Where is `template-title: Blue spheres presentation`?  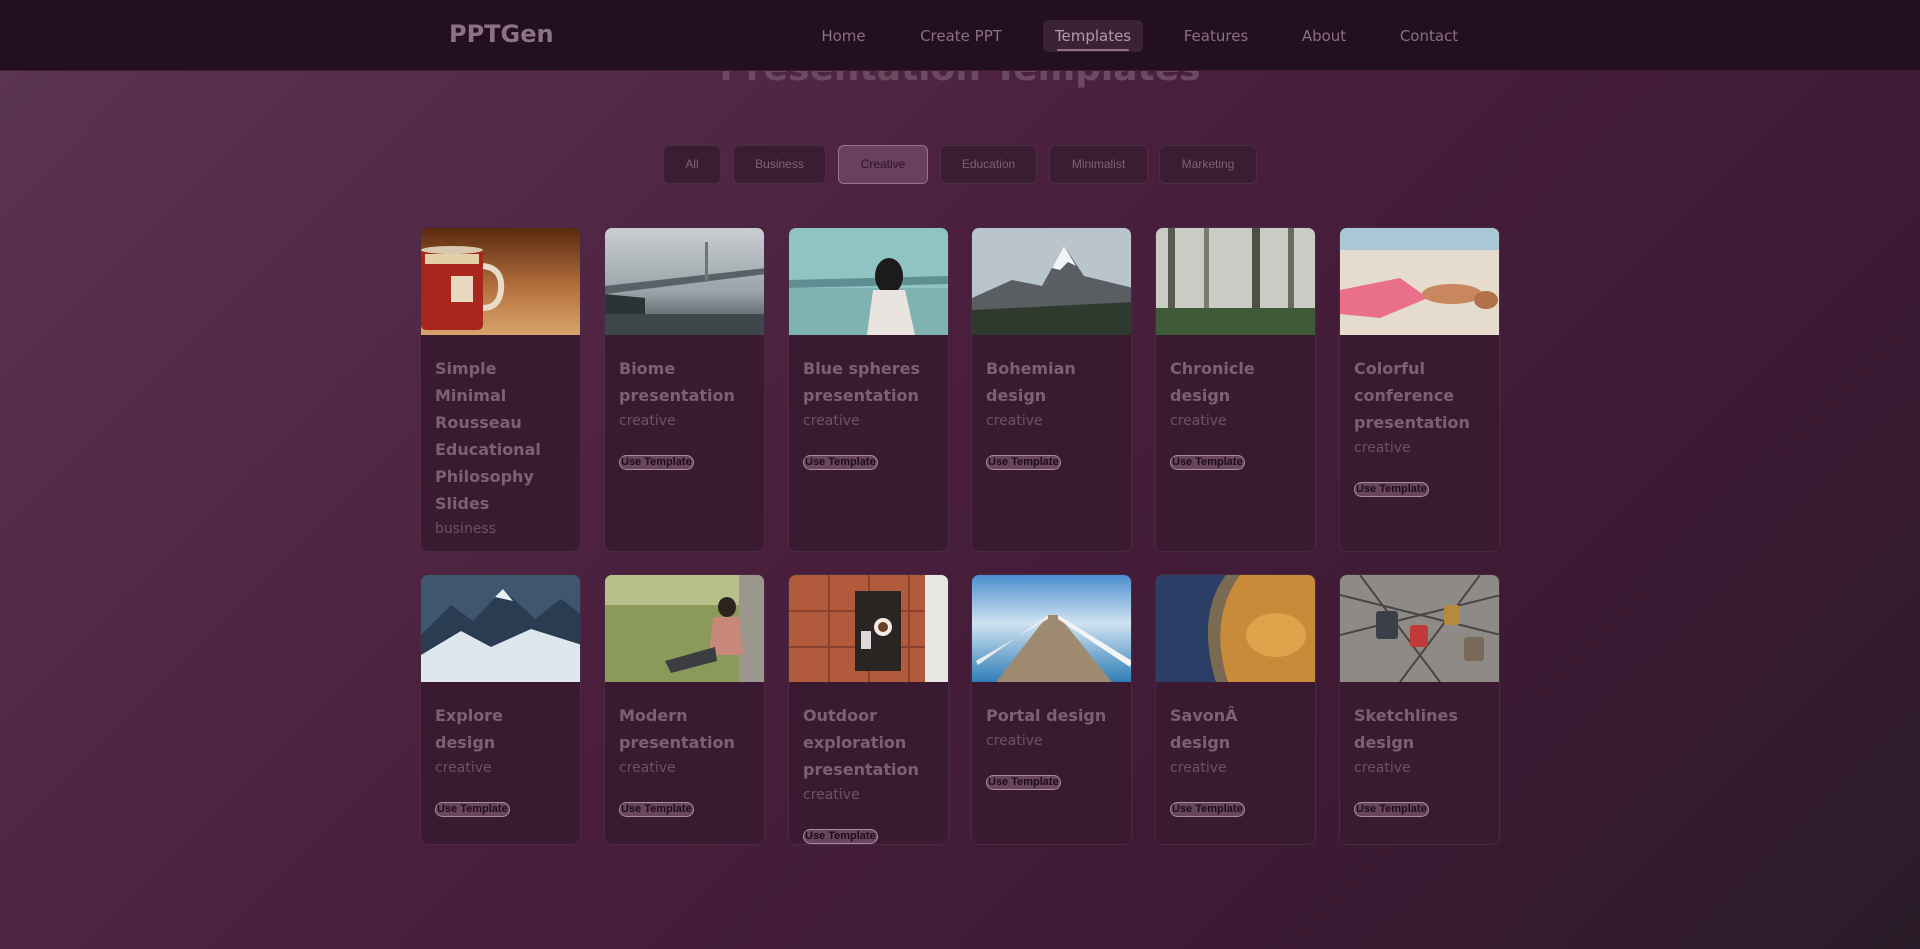 template-title: Blue spheres presentation is located at coordinates (861, 382).